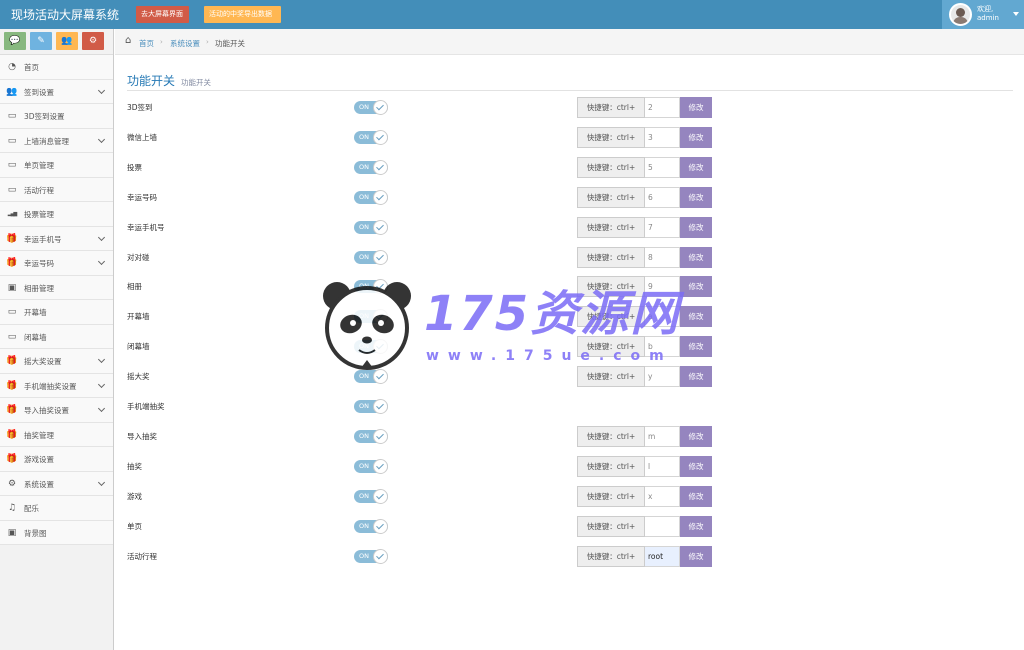 The image size is (1024, 650). What do you see at coordinates (56, 91) in the screenshot?
I see `sidebar-item: 👥 签到设置` at bounding box center [56, 91].